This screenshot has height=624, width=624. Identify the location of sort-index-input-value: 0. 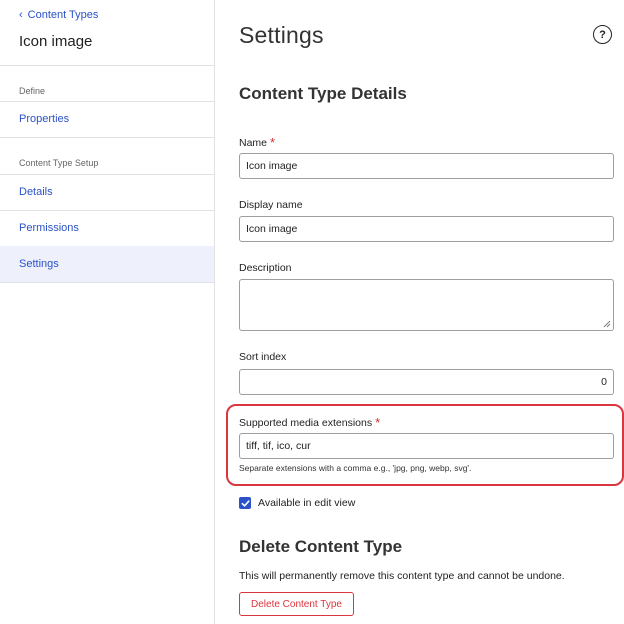
(604, 382).